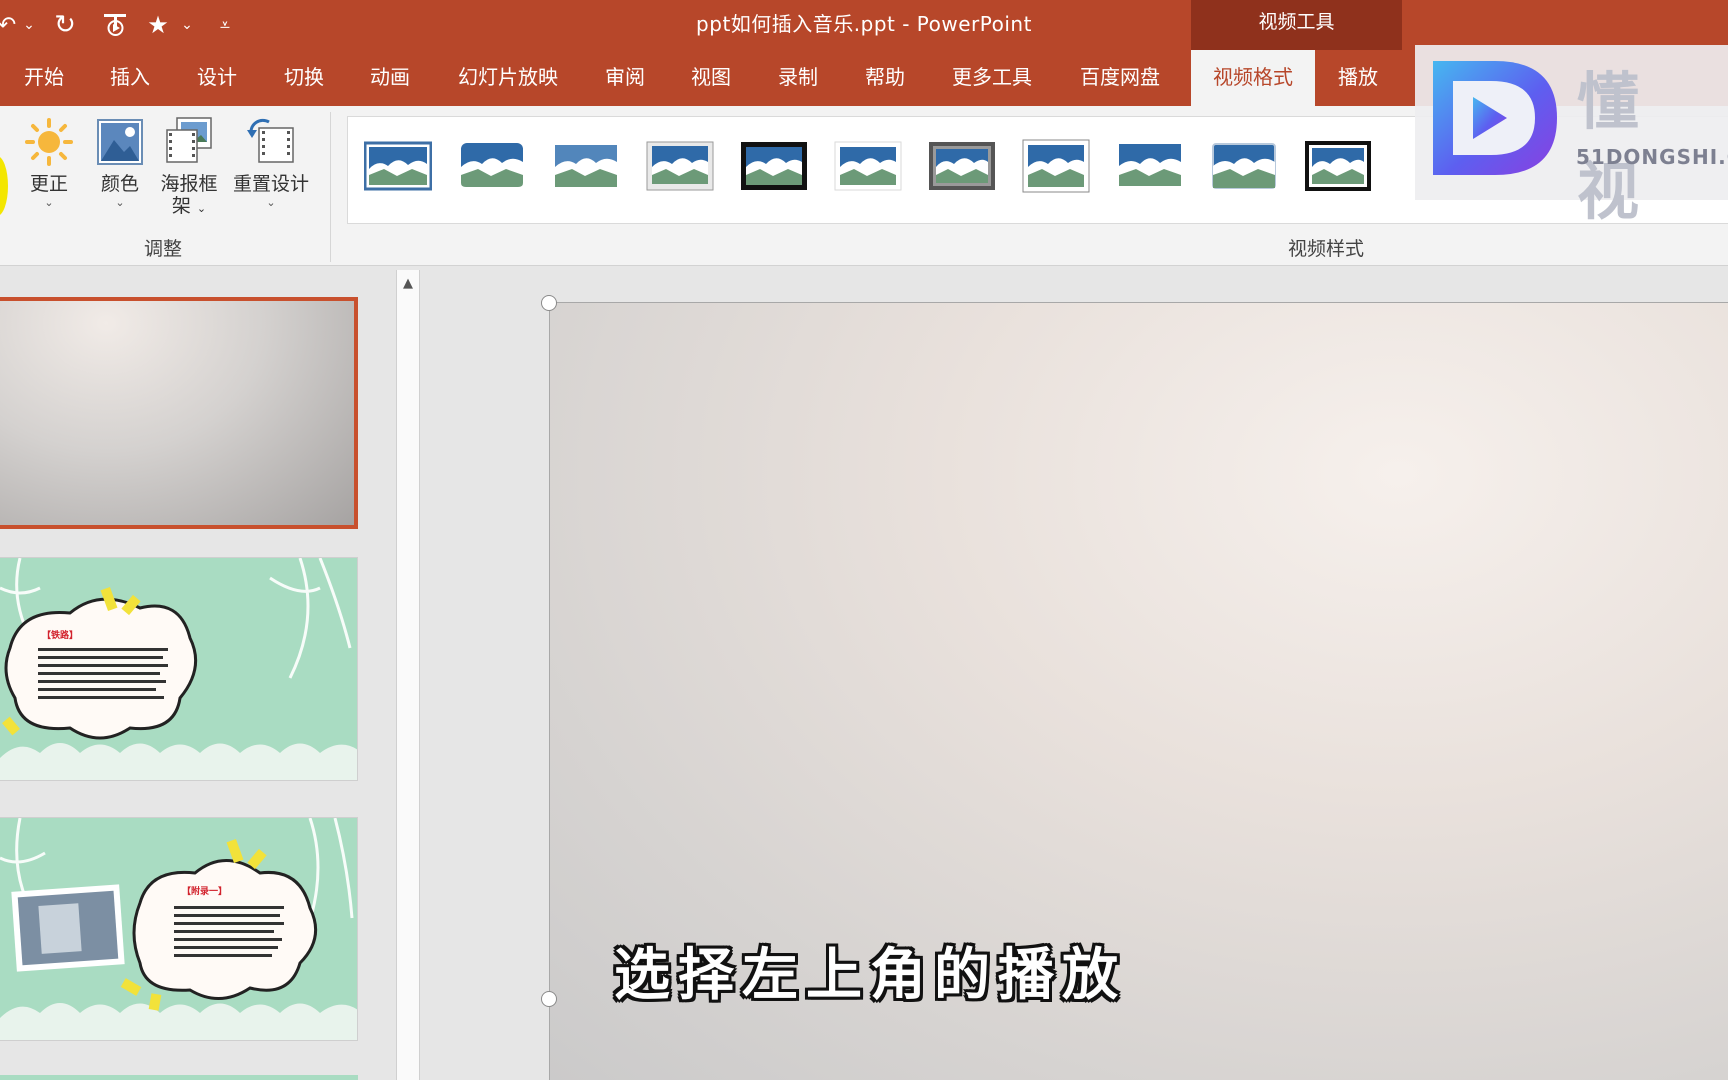 Image resolution: width=1728 pixels, height=1080 pixels. I want to click on tab-help: 帮助, so click(885, 78).